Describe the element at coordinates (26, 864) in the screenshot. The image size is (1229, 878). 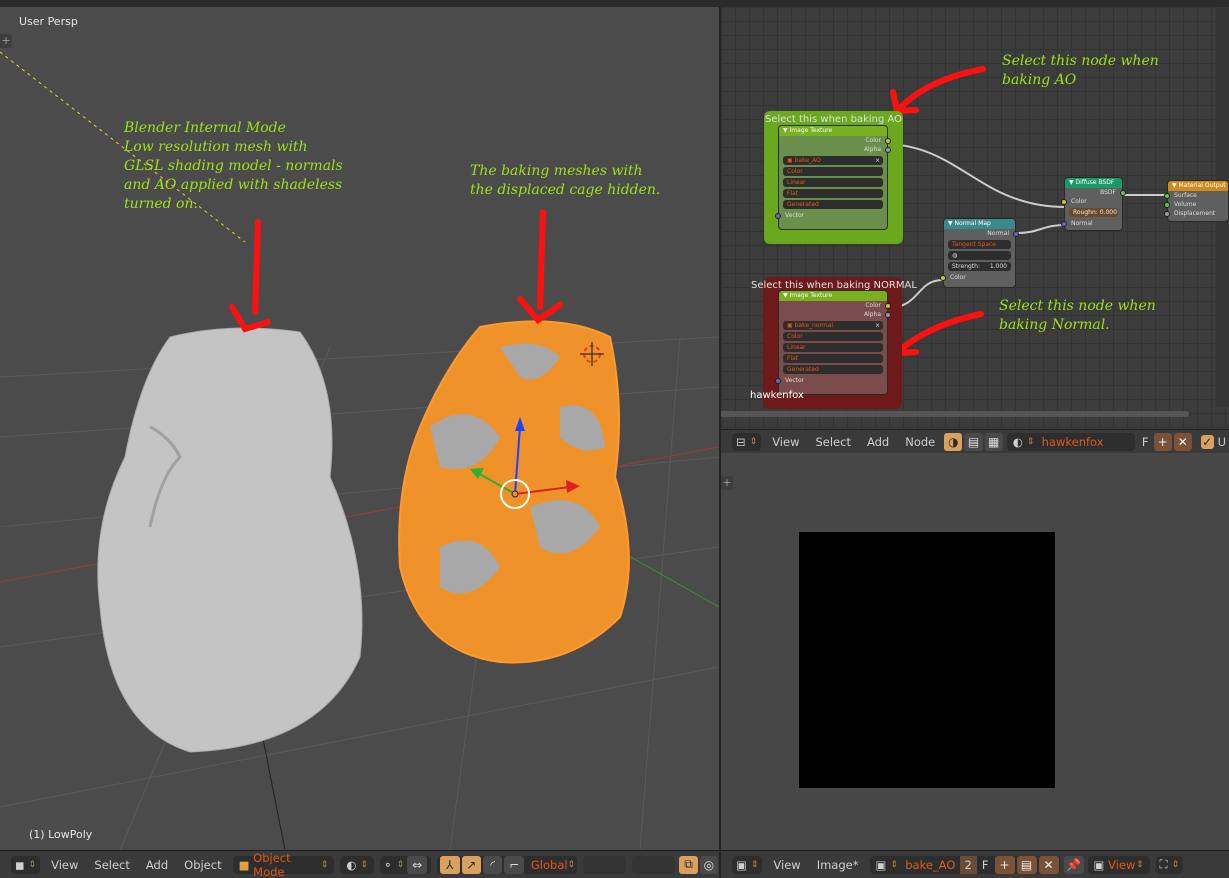
I see `editor-type-selector: ◼ ⇕` at that location.